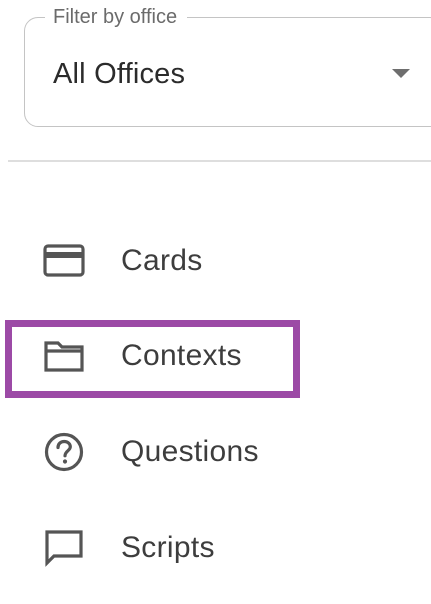 This screenshot has height=604, width=431. I want to click on nav-item-label: Contexts, so click(181, 355).